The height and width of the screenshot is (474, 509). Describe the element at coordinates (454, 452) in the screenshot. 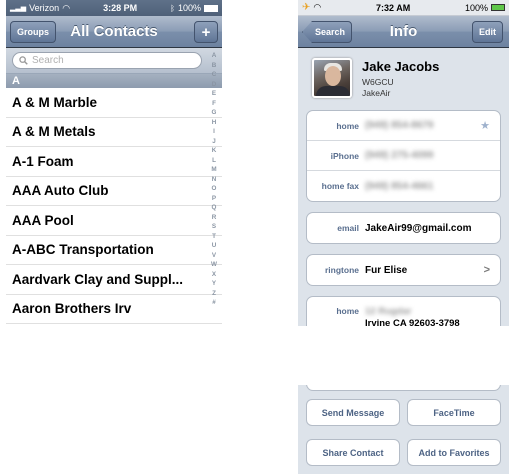

I see `add-to-favorites-button: Add to Favorites` at that location.